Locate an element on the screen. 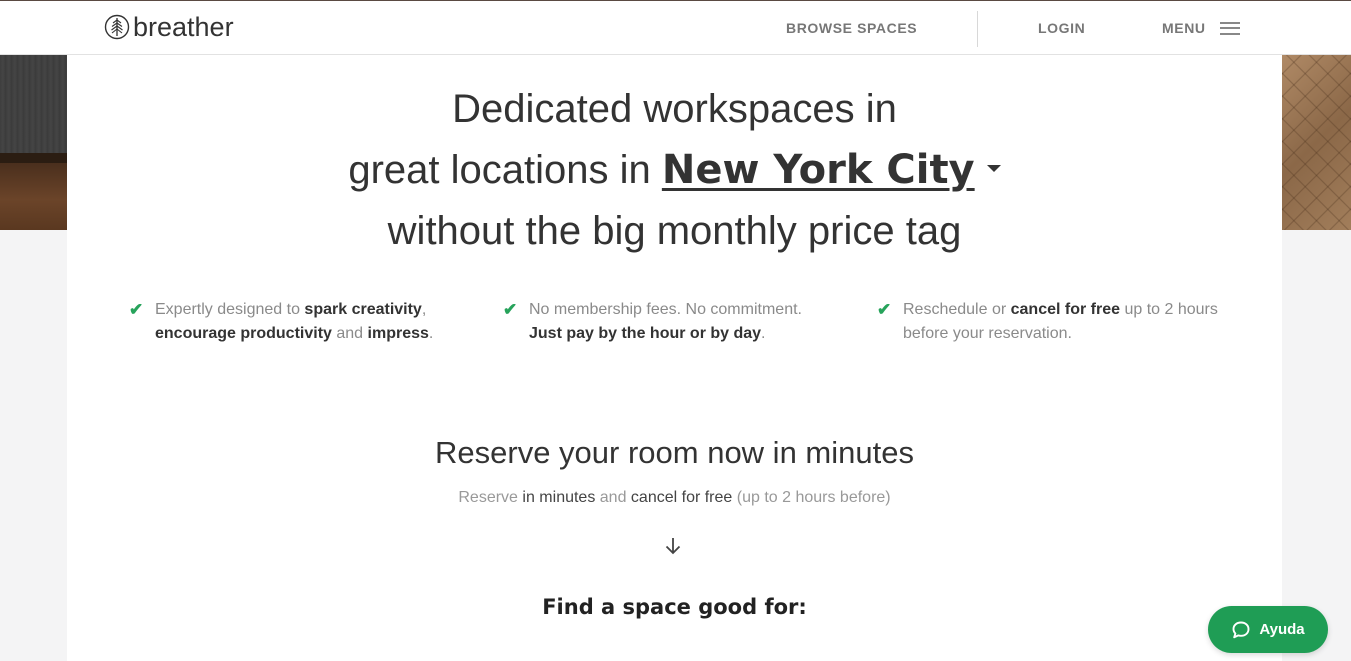  nav-menu-label: MENU is located at coordinates (1184, 28).